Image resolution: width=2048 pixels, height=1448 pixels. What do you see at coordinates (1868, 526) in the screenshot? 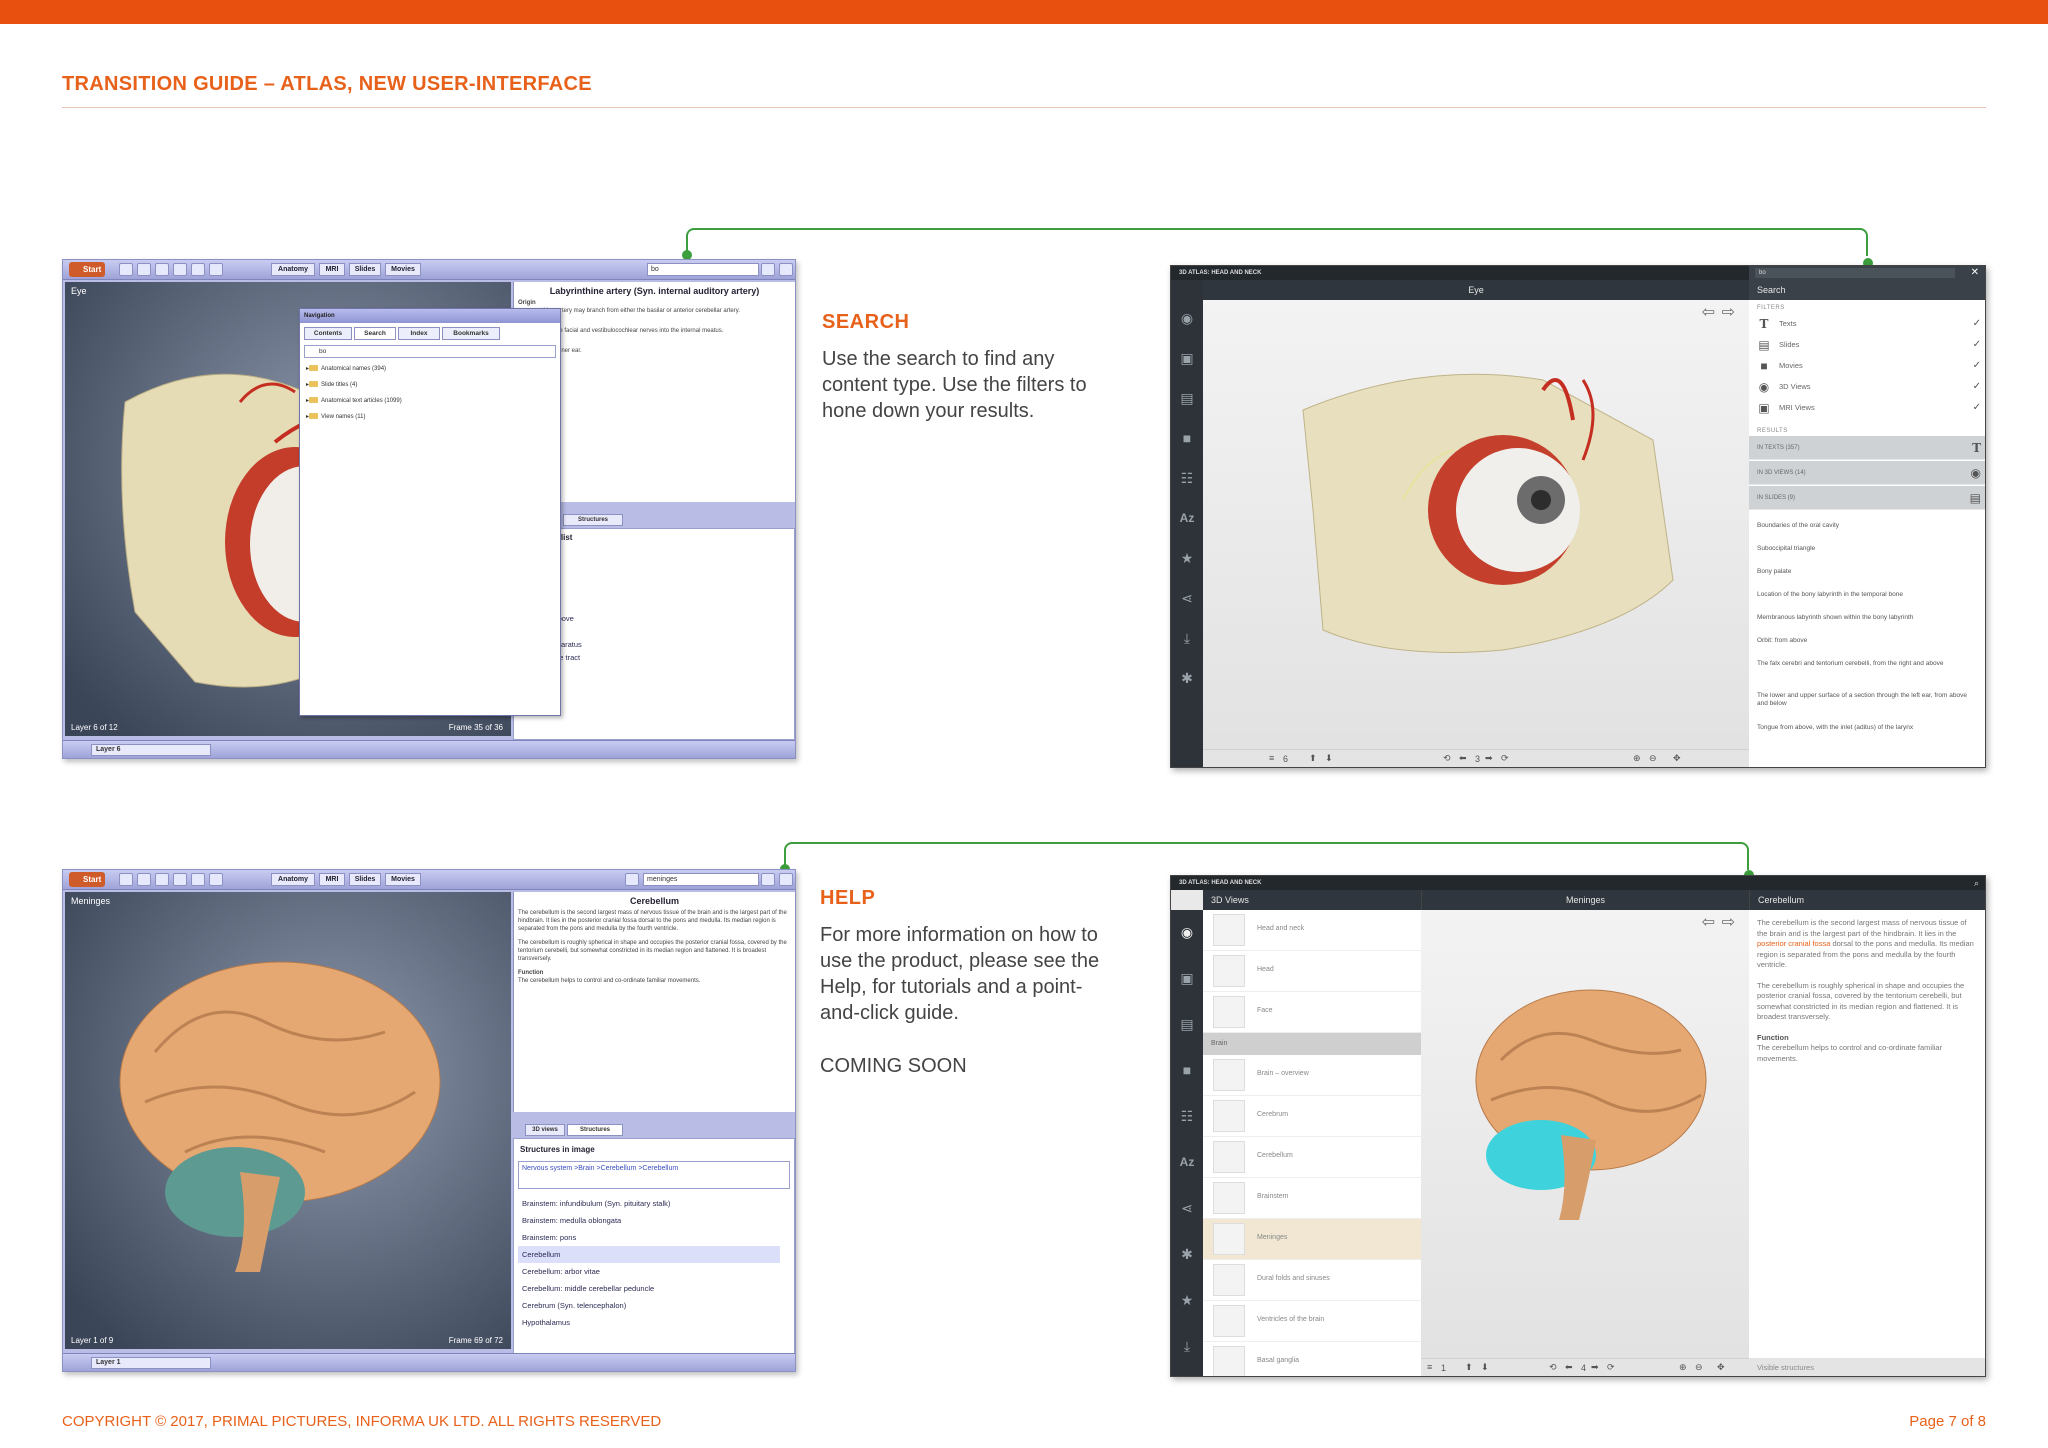
I see `result-link: Boundaries of the oral cavity` at bounding box center [1868, 526].